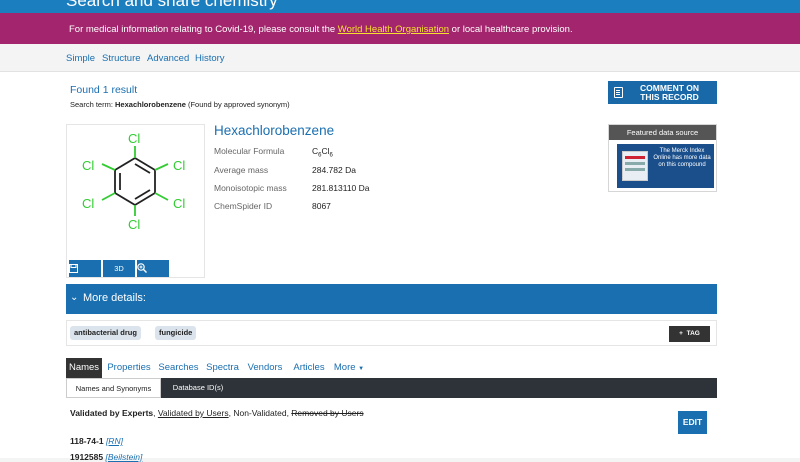 This screenshot has height=462, width=800. I want to click on plus-icon: +, so click(681, 333).